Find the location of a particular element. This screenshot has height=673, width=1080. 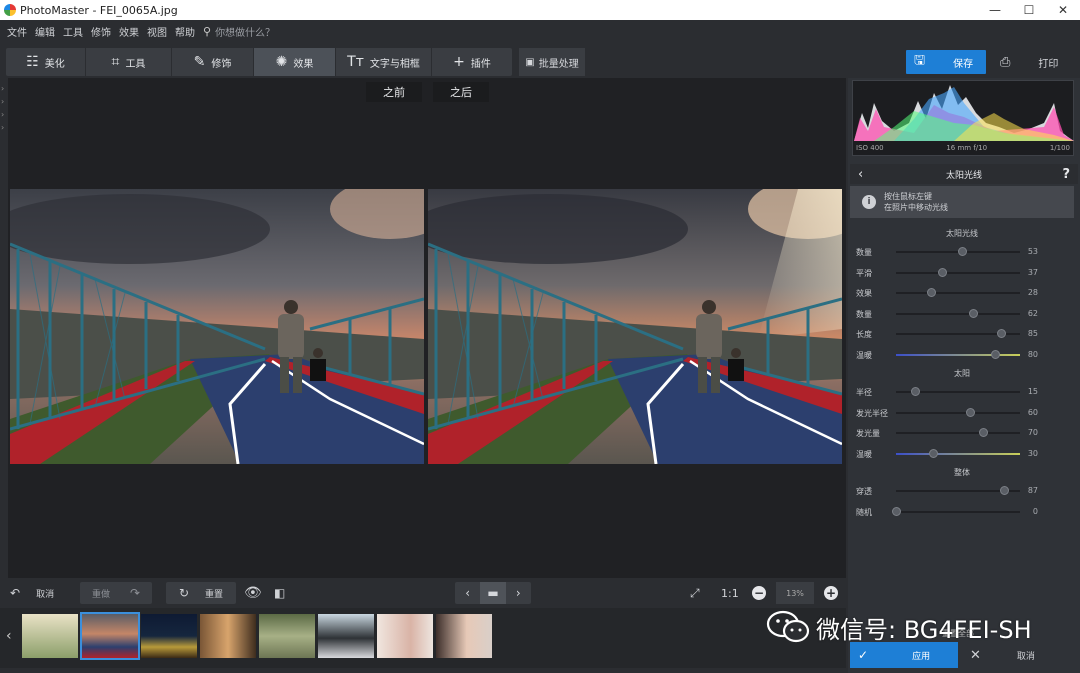

plus-icon: + is located at coordinates (831, 593).